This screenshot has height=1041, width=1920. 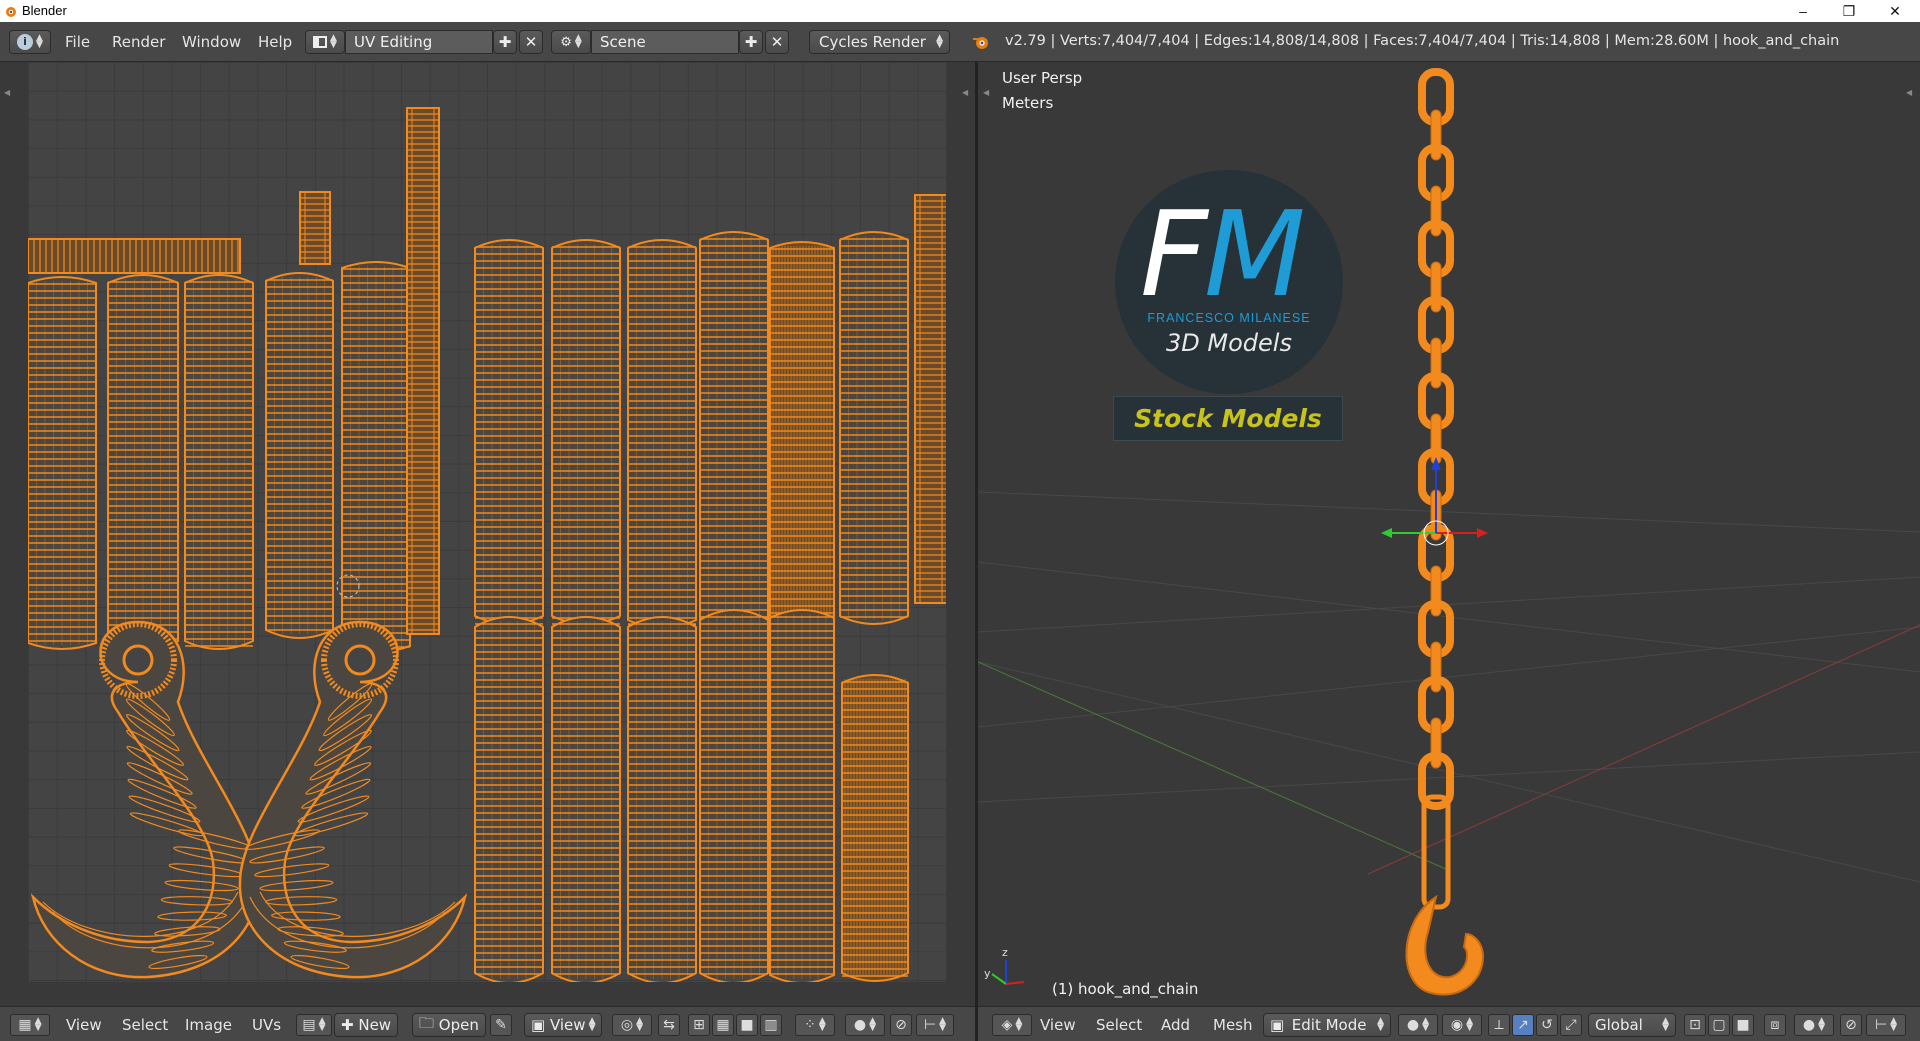 What do you see at coordinates (1547, 1025) in the screenshot?
I see `rotate-manipulator-icon: ↺` at bounding box center [1547, 1025].